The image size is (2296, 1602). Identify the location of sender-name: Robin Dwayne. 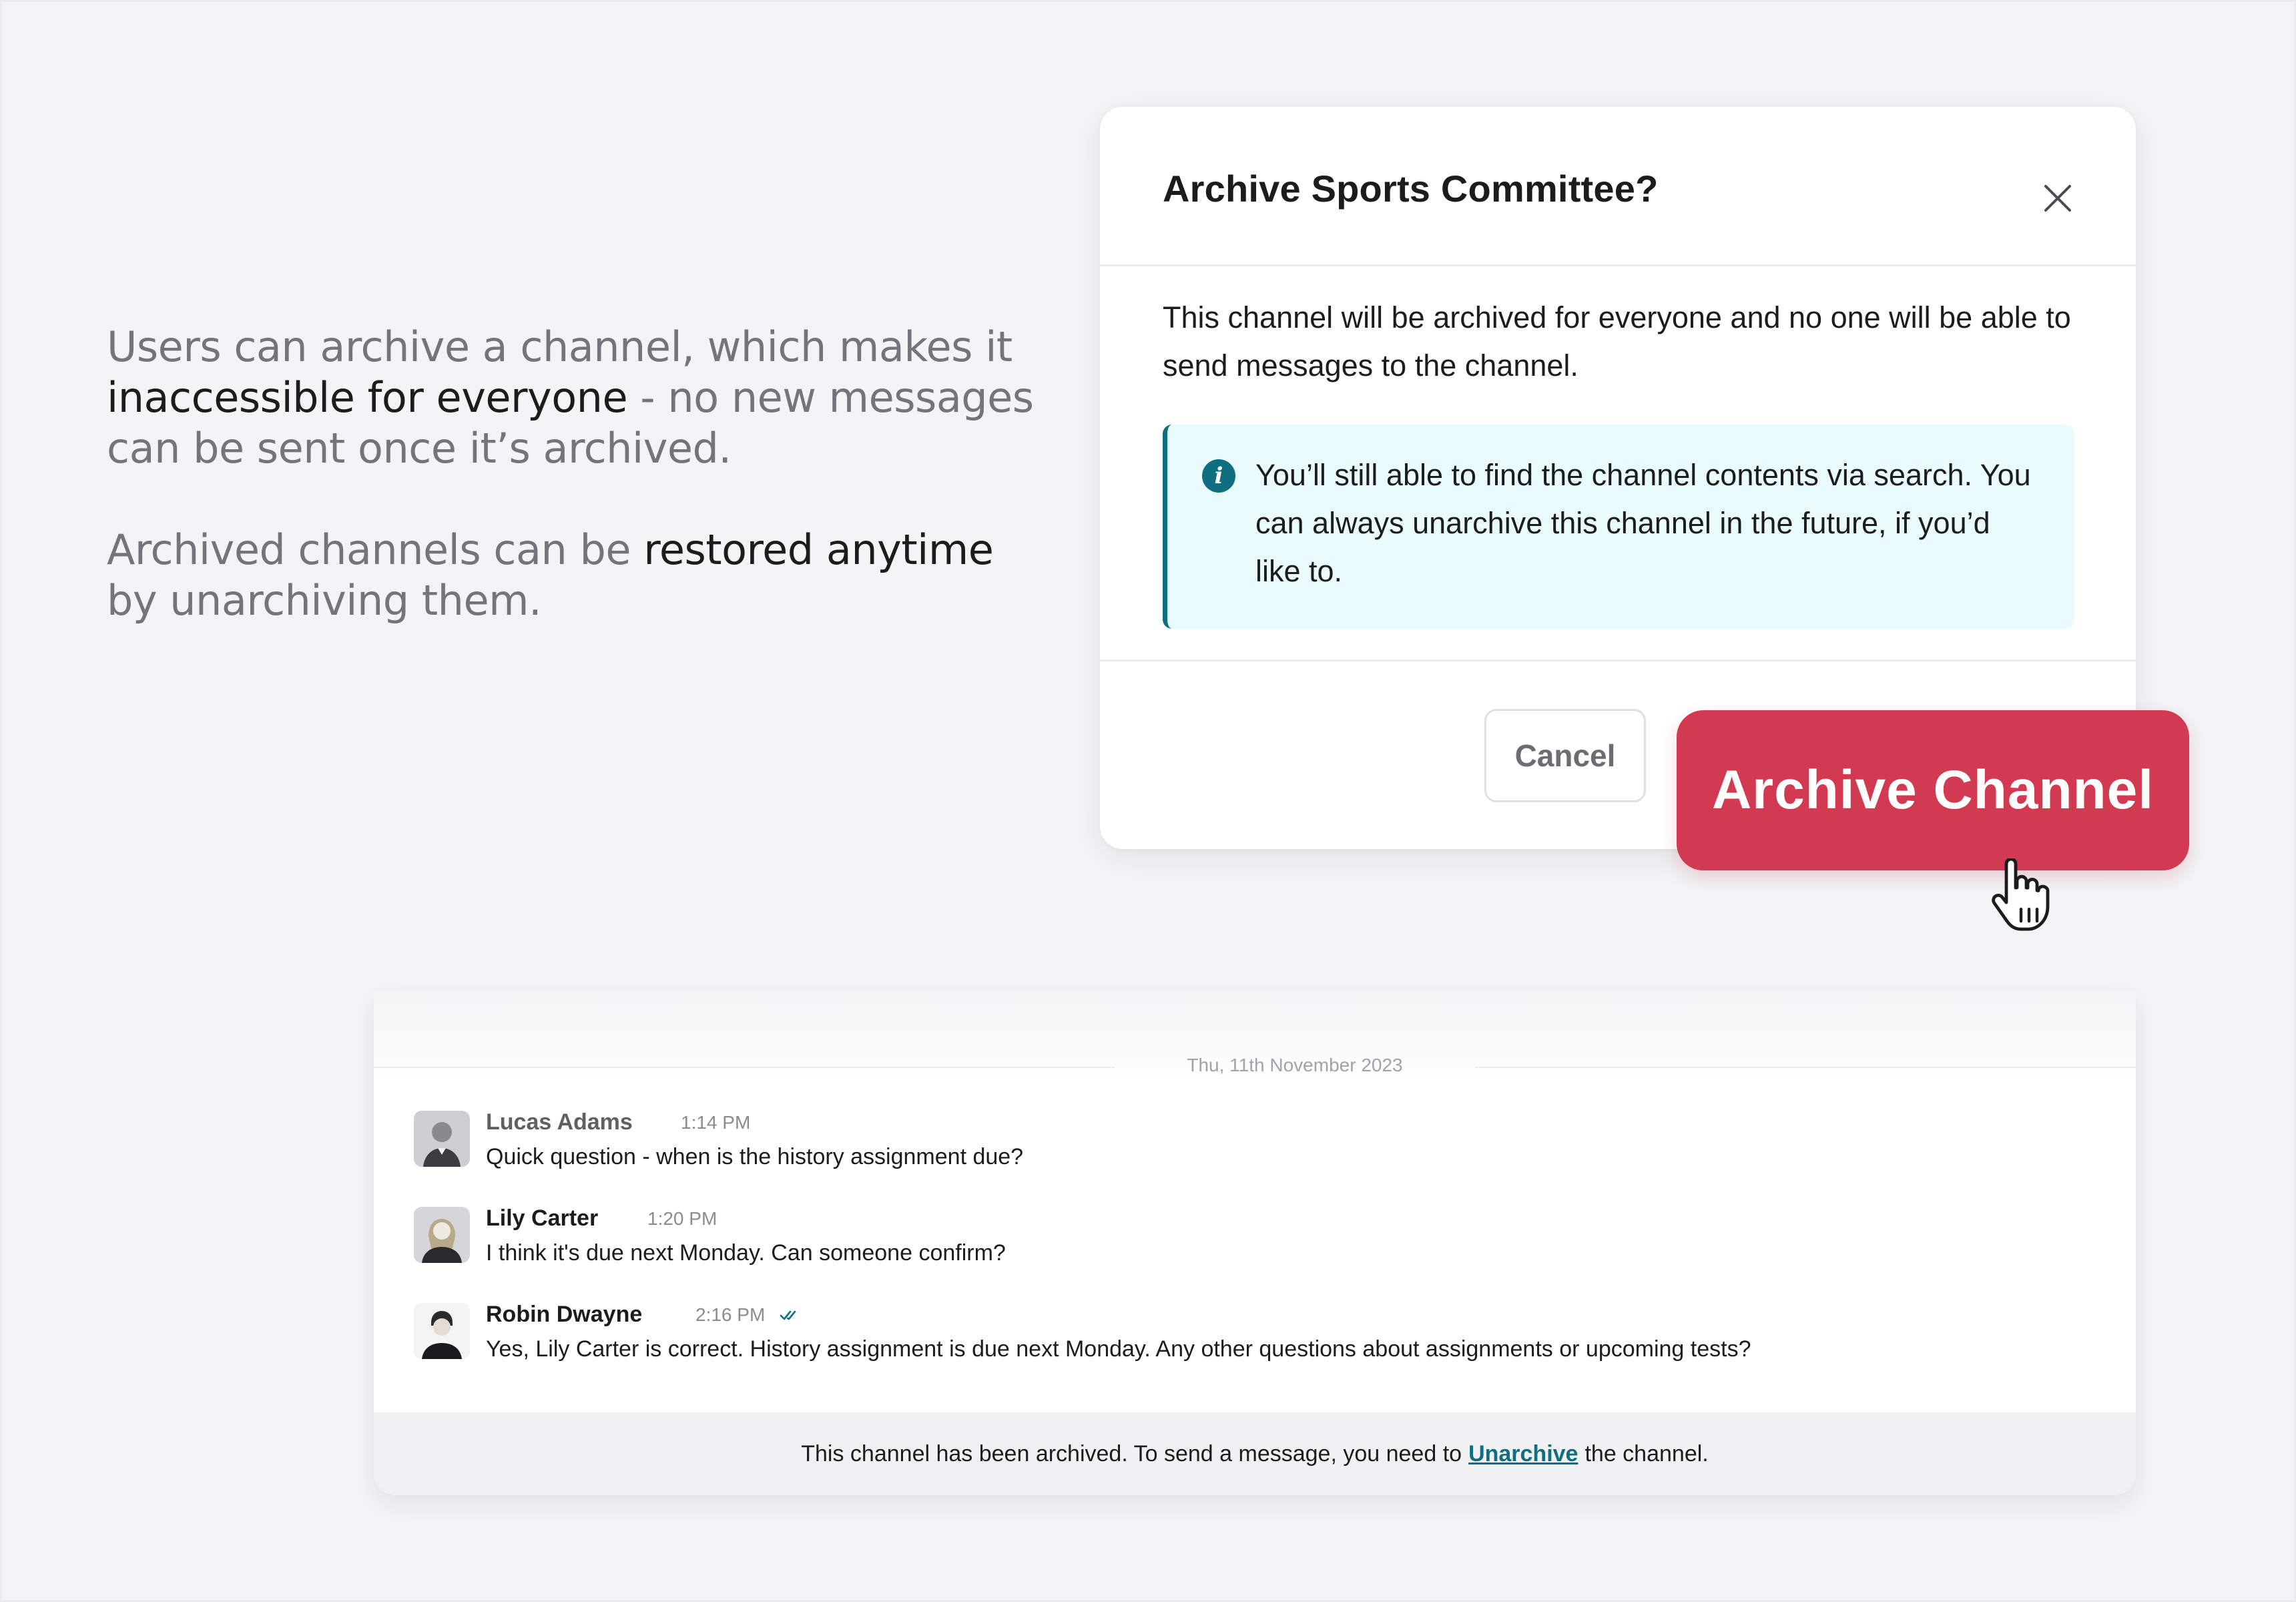
(564, 1315).